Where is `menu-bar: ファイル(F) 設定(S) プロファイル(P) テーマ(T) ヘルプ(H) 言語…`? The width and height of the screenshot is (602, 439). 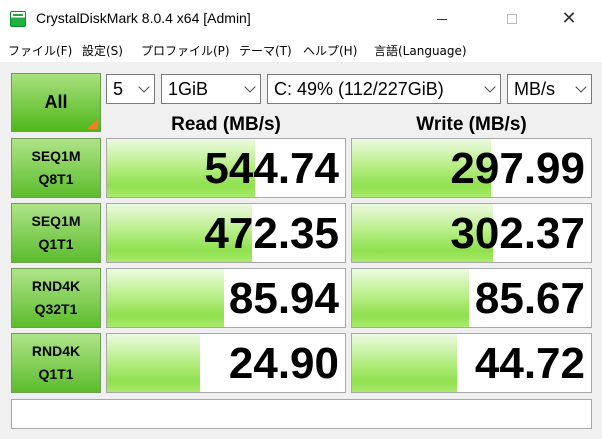
menu-bar: ファイル(F) 設定(S) プロファイル(P) テーマ(T) ヘルプ(H) 言語… is located at coordinates (301, 50).